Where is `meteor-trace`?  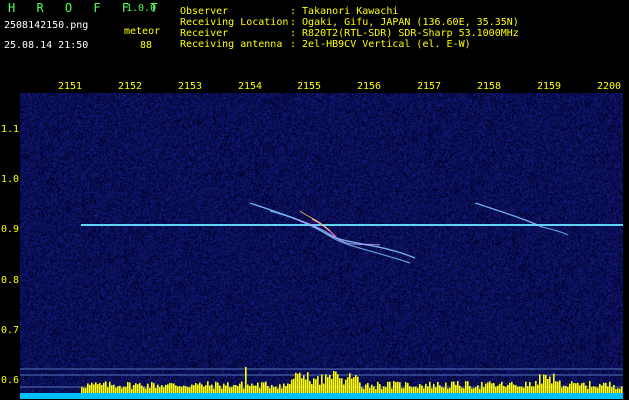 meteor-trace is located at coordinates (340, 237).